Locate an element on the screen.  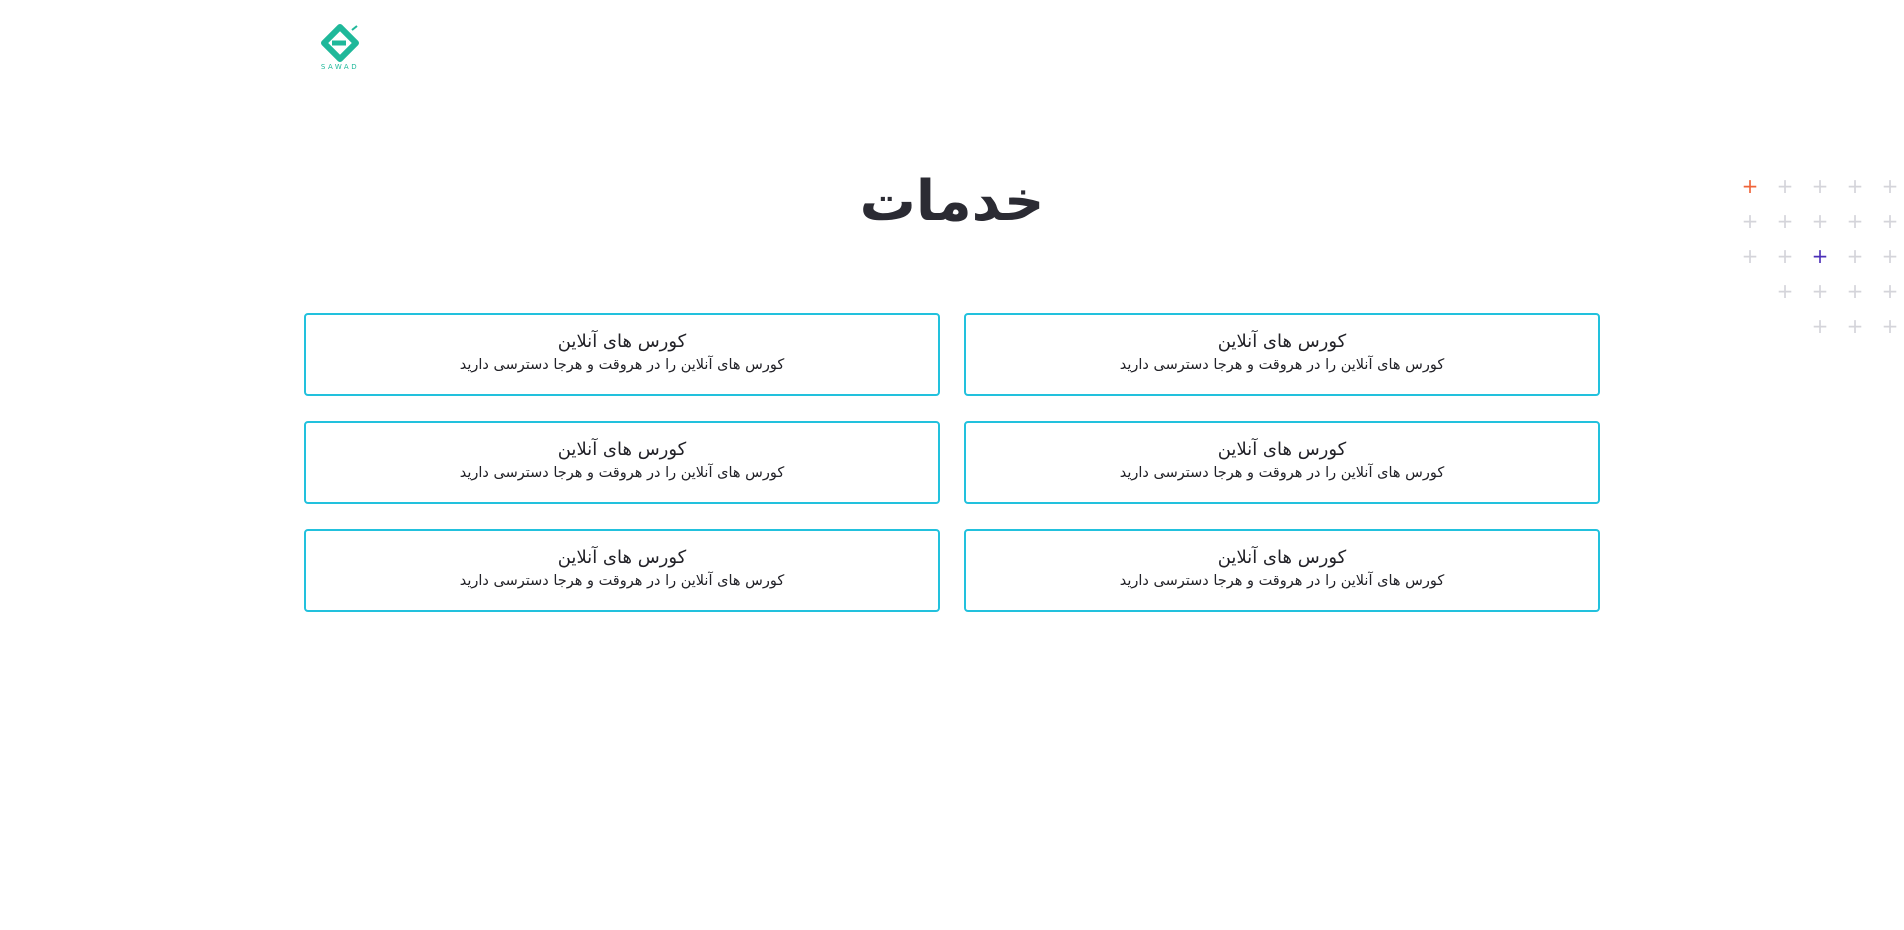
page-title: خدمات is located at coordinates (952, 201).